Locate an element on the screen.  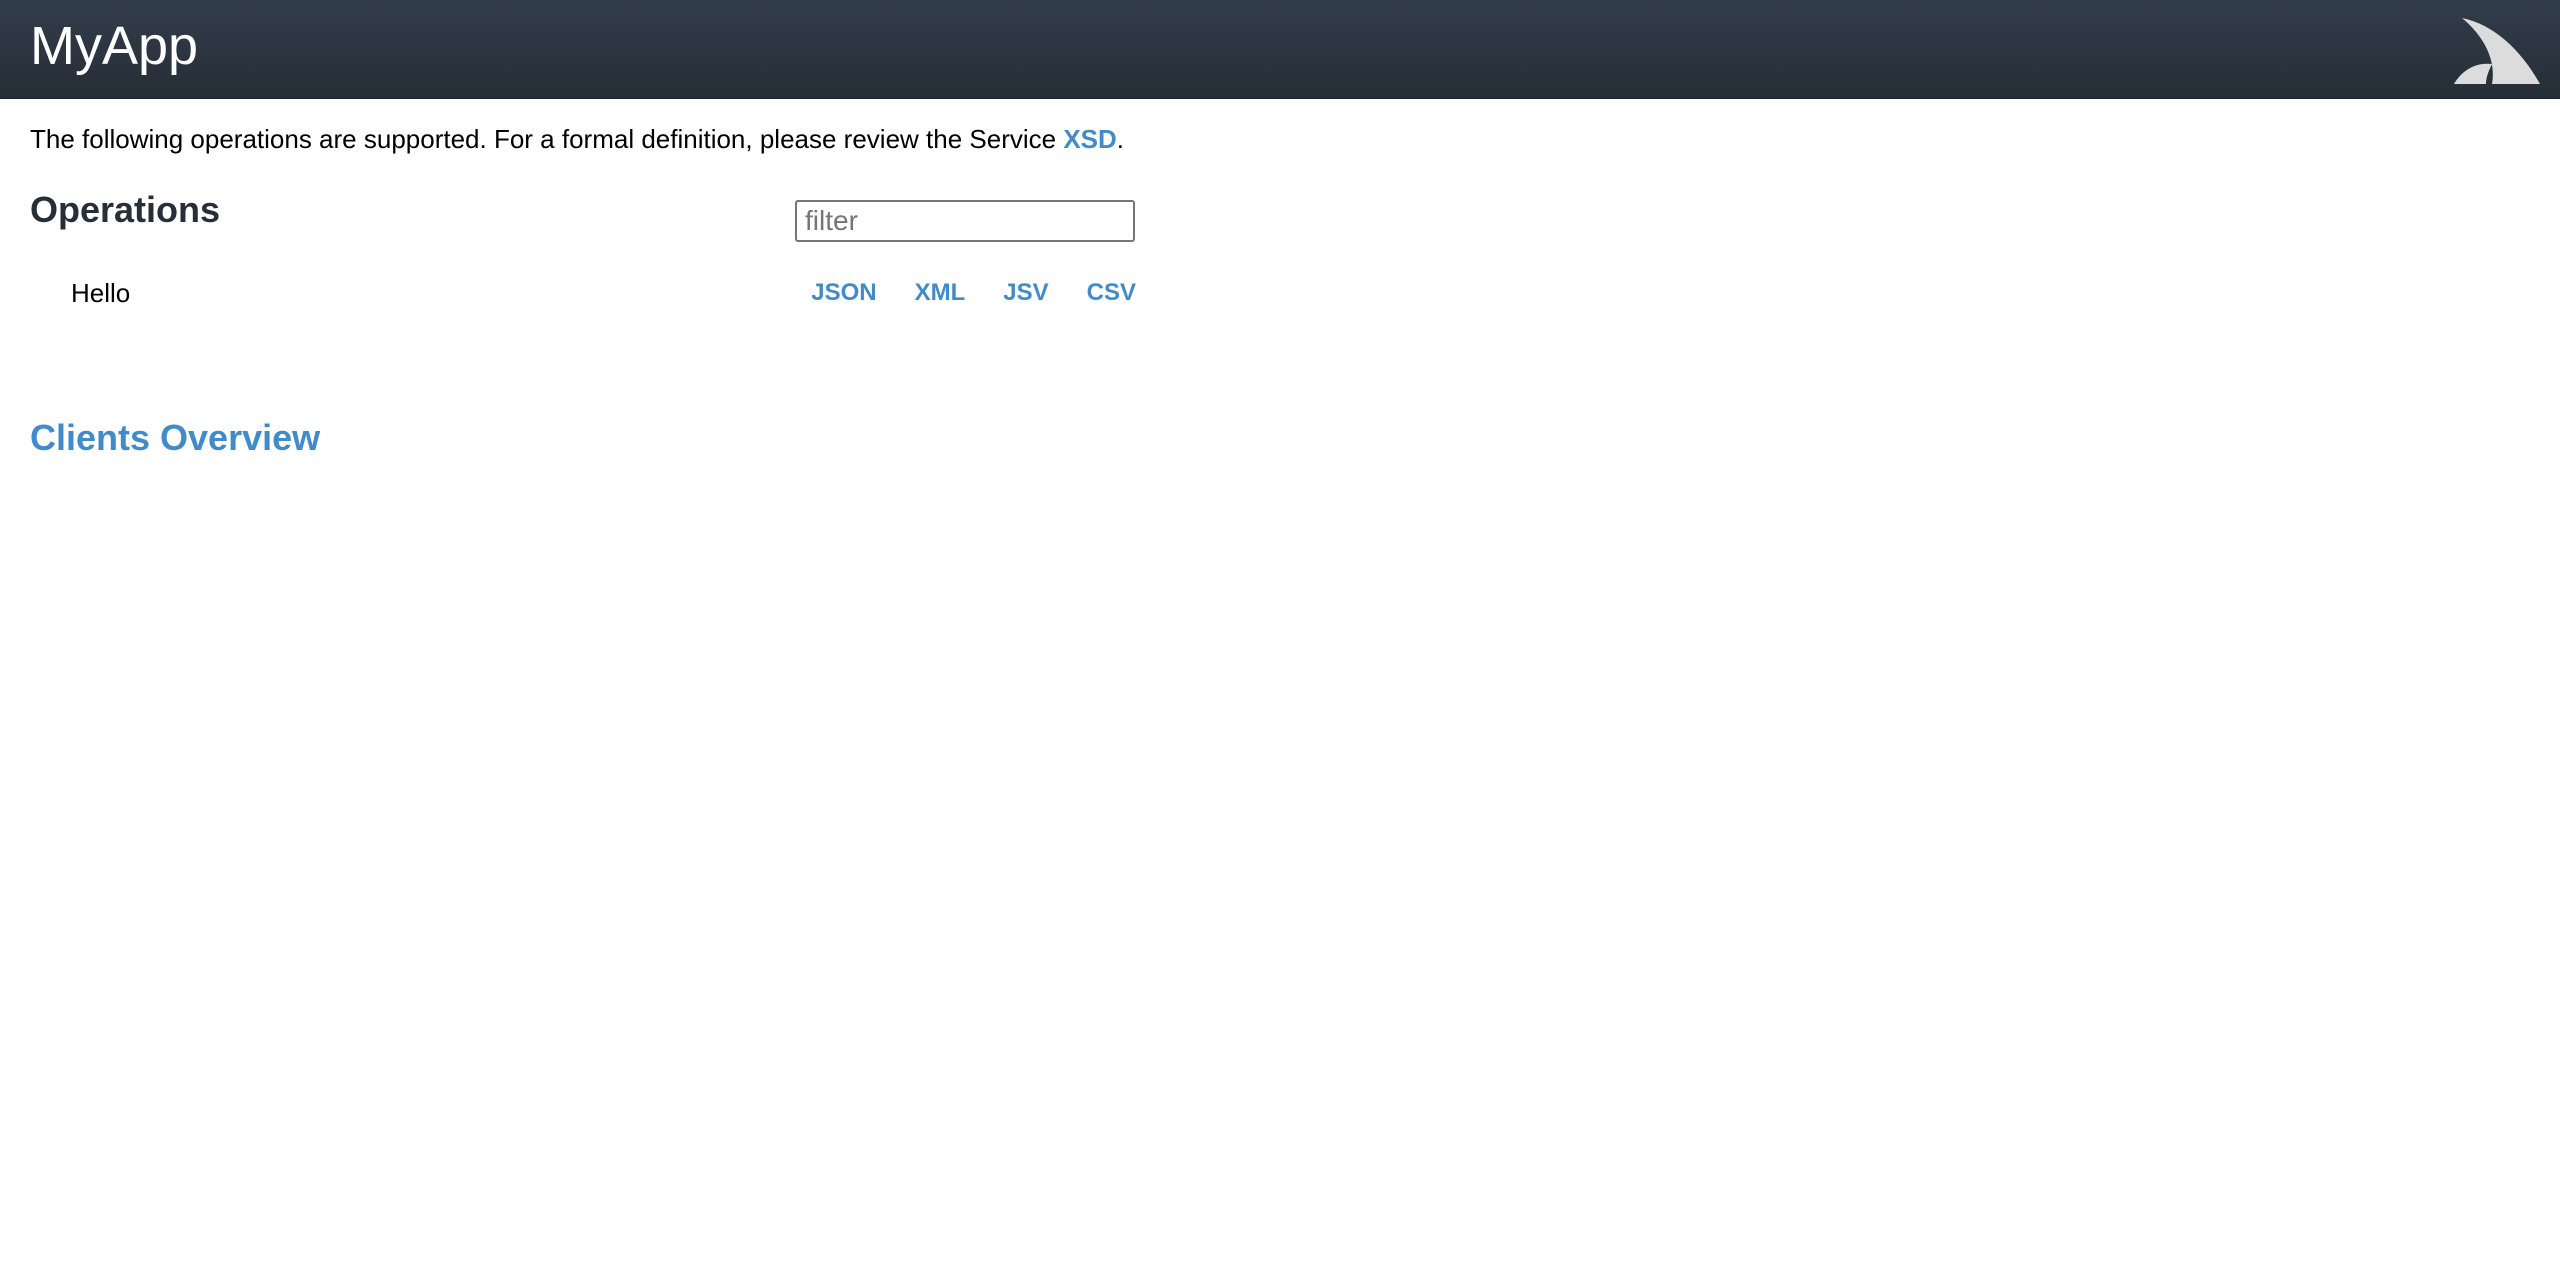
format-links: JSON XML JSV CSV is located at coordinates (954, 293).